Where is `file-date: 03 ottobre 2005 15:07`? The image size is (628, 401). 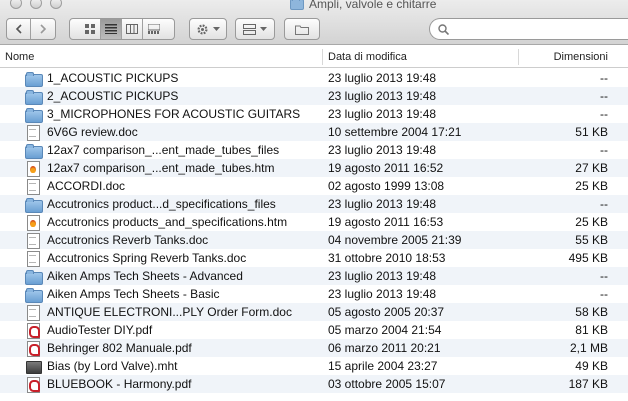
file-date: 03 ottobre 2005 15:07 is located at coordinates (387, 384).